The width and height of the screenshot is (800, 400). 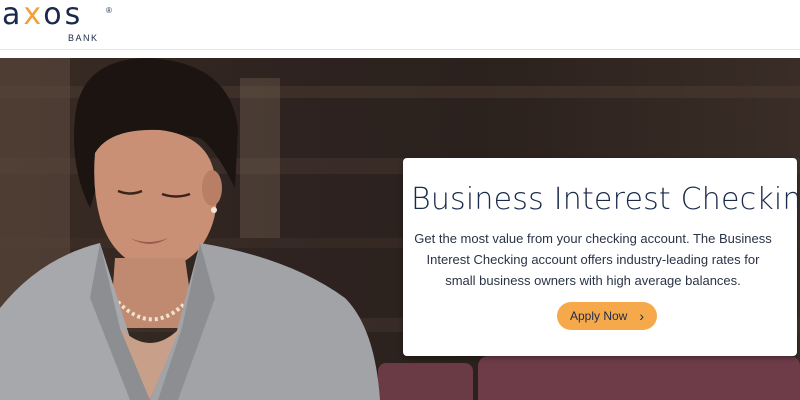 I want to click on logo-subtext: BANK, so click(x=83, y=38).